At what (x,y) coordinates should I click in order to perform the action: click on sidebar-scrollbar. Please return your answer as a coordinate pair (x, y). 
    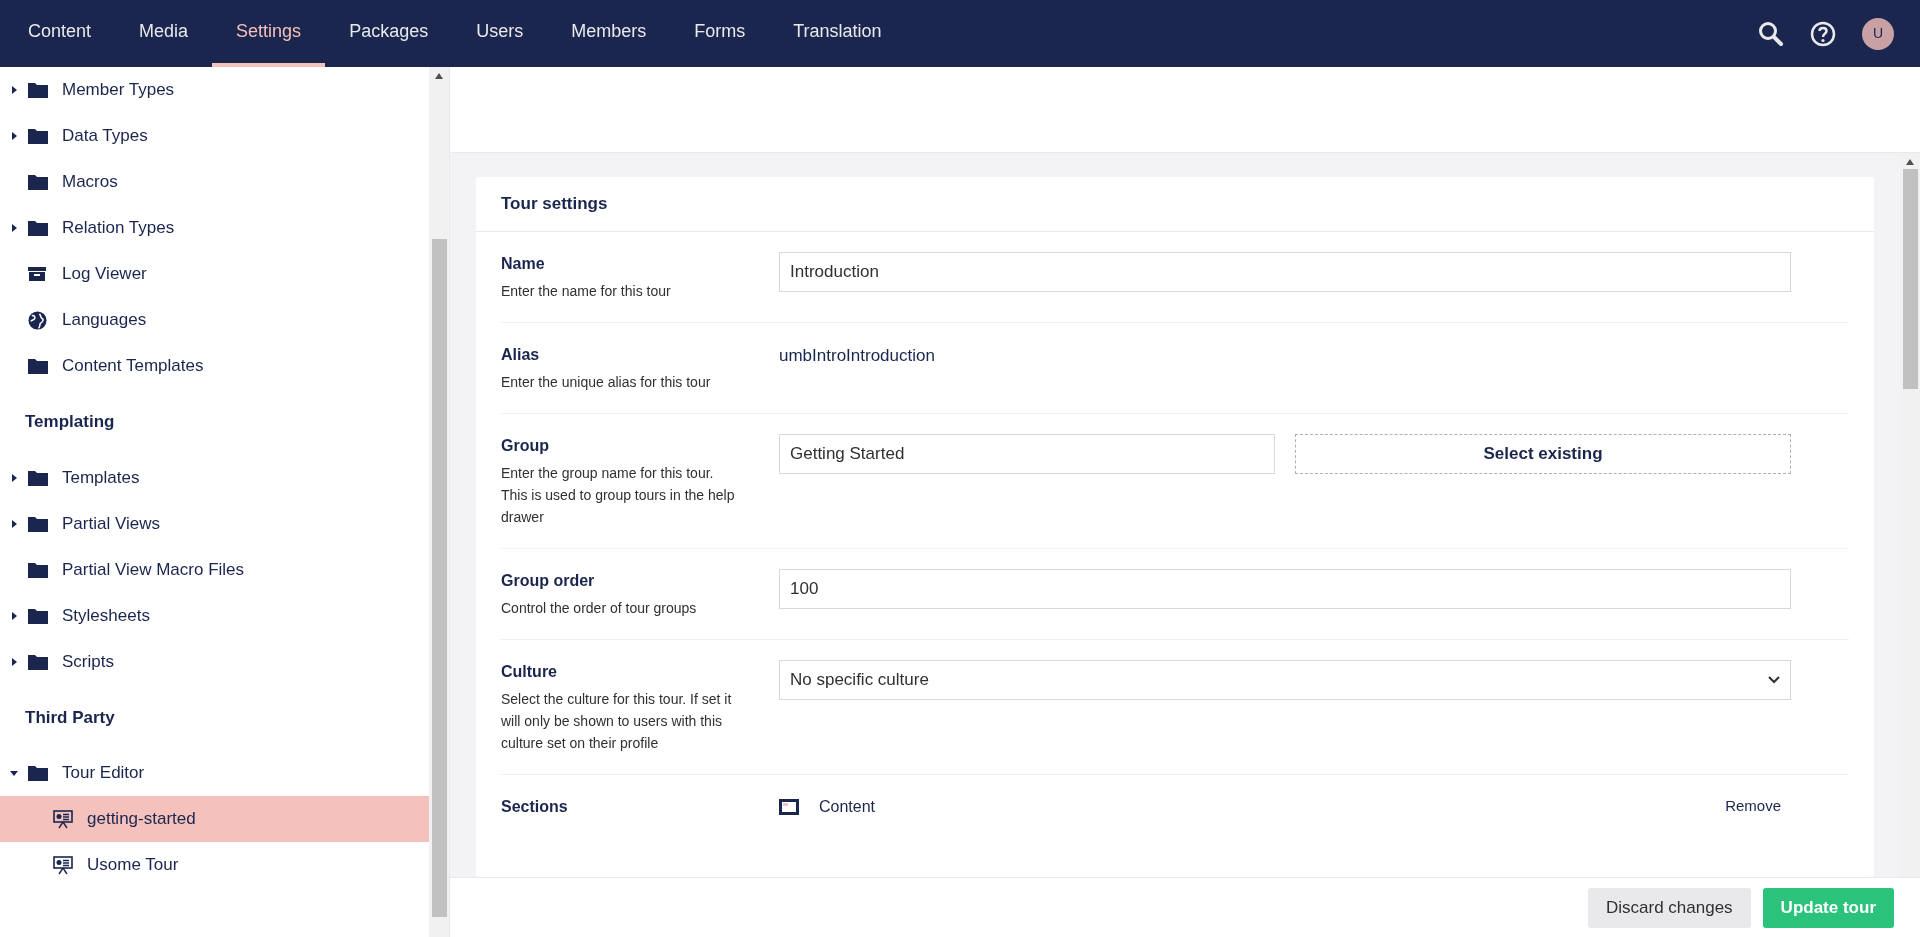
    Looking at the image, I should click on (439, 502).